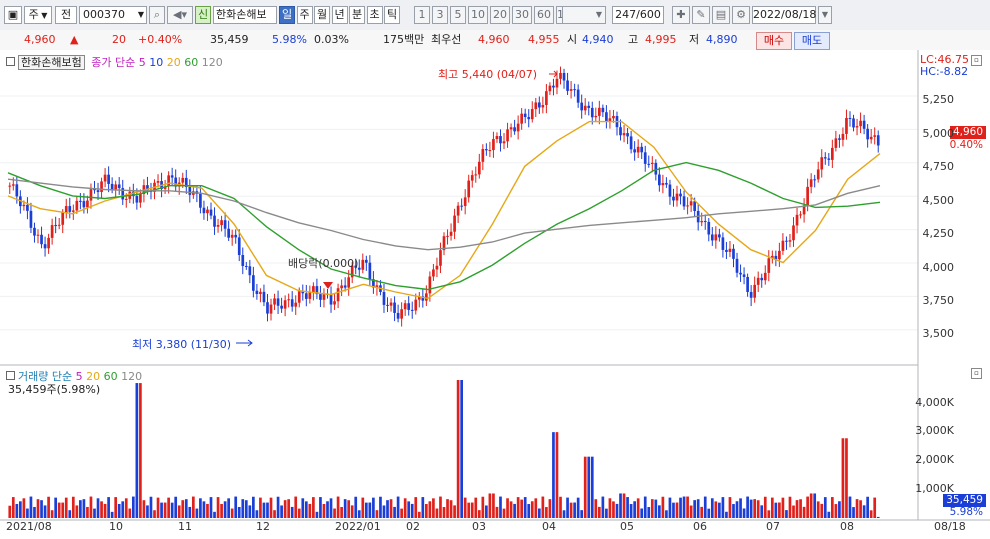 The image size is (990, 539). What do you see at coordinates (544, 15) in the screenshot?
I see `interval-button: 60` at bounding box center [544, 15].